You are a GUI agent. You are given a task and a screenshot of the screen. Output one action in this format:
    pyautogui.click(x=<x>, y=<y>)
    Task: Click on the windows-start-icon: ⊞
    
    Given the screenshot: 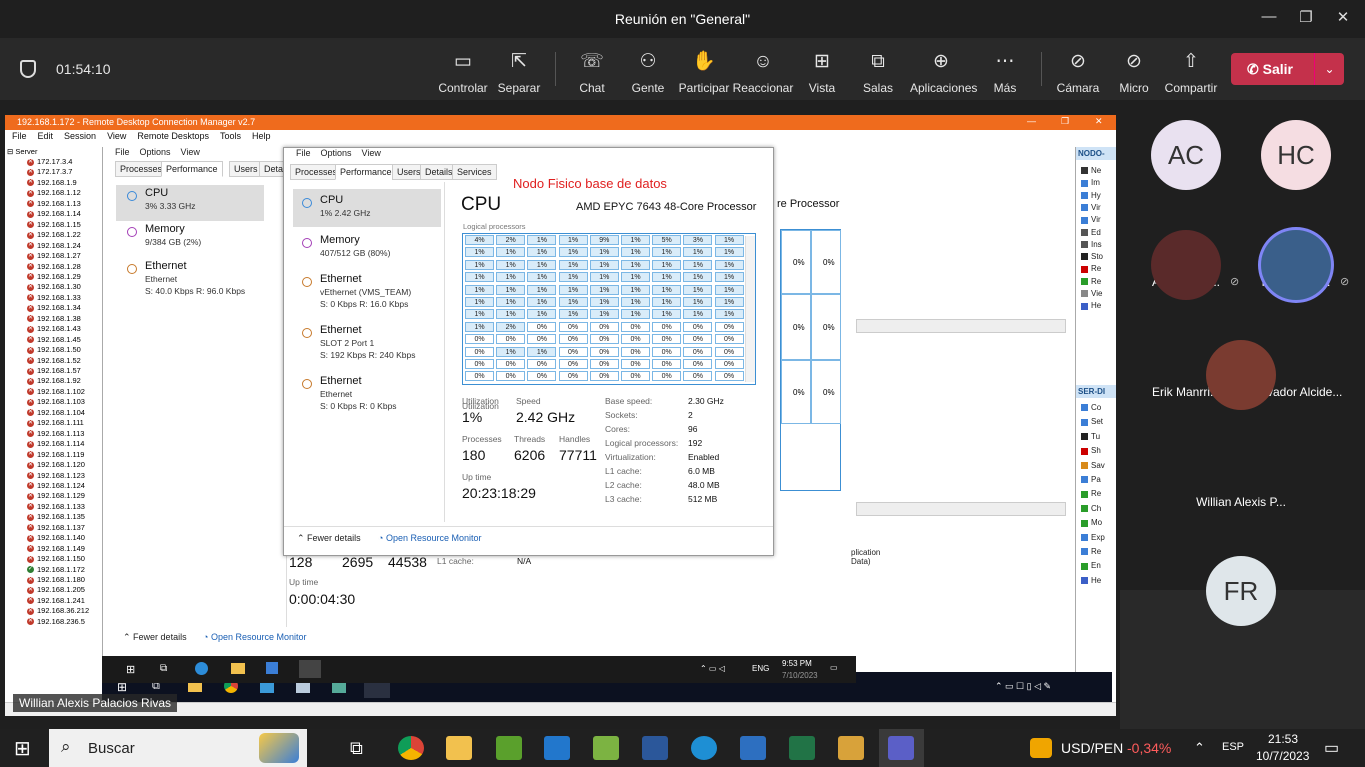 What is the action you would take?
    pyautogui.click(x=22, y=748)
    